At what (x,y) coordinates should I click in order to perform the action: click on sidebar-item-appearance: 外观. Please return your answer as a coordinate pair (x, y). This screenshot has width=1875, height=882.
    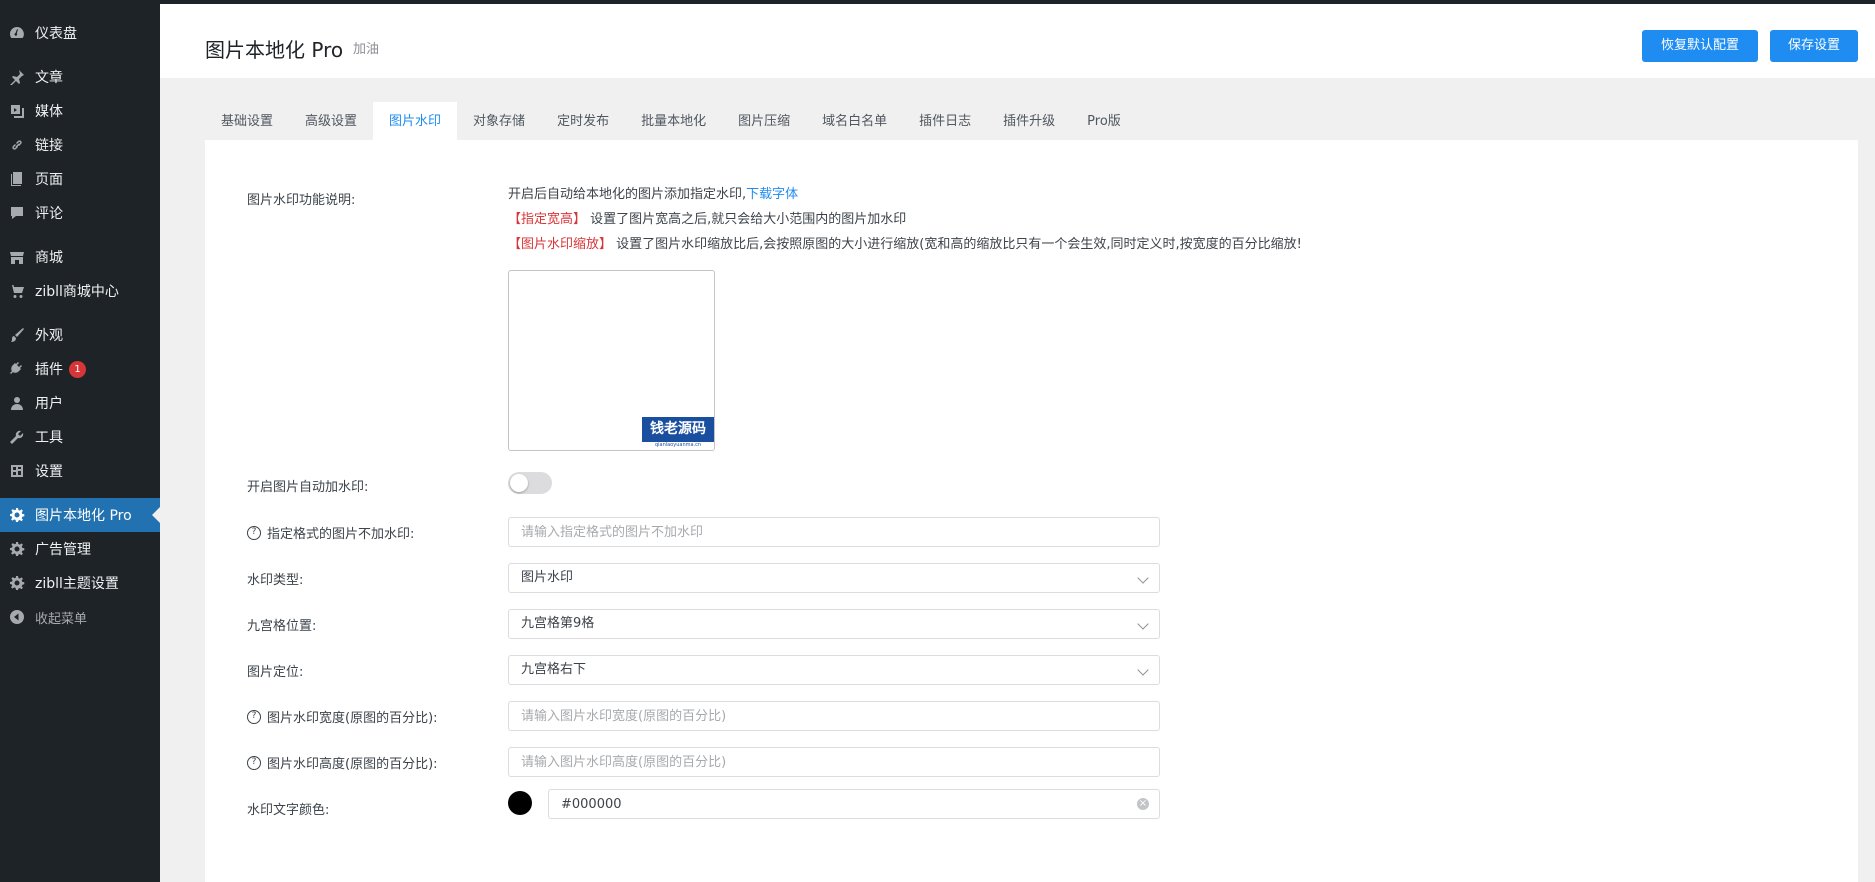
    Looking at the image, I should click on (80, 335).